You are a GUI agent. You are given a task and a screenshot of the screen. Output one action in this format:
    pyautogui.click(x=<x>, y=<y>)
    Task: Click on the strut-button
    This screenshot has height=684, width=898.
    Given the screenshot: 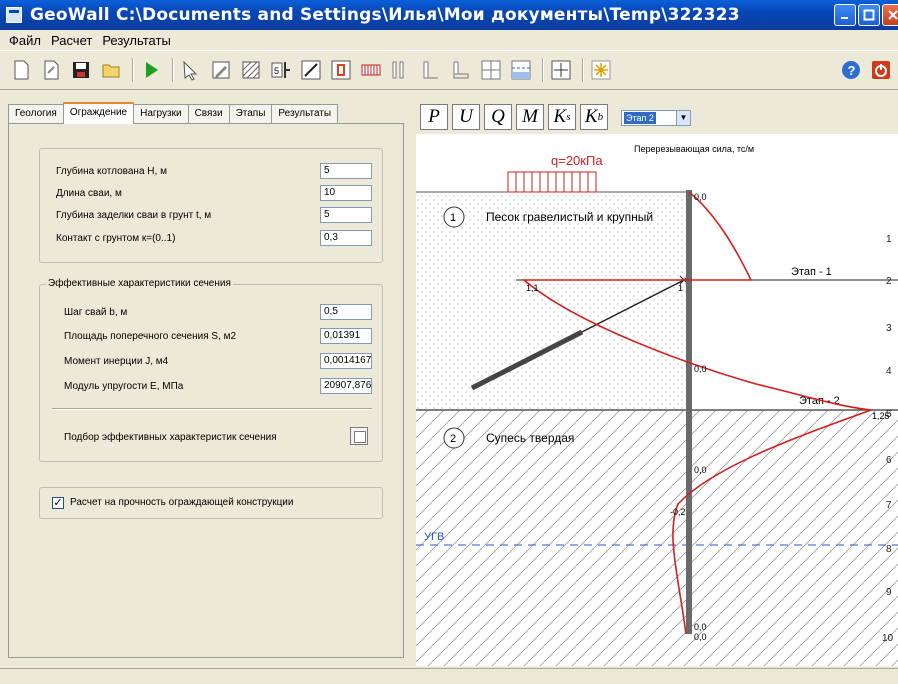 What is the action you would take?
    pyautogui.click(x=311, y=70)
    